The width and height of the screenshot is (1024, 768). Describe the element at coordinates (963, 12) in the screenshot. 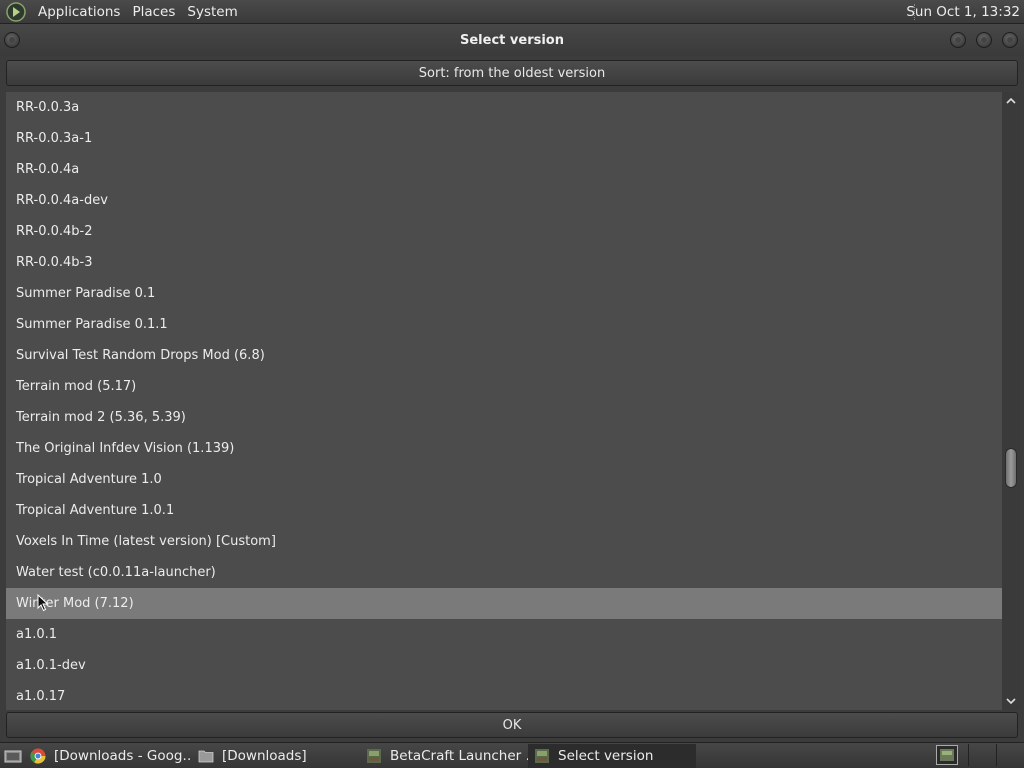

I see `clock: Sun Oct 1, 13:32` at that location.